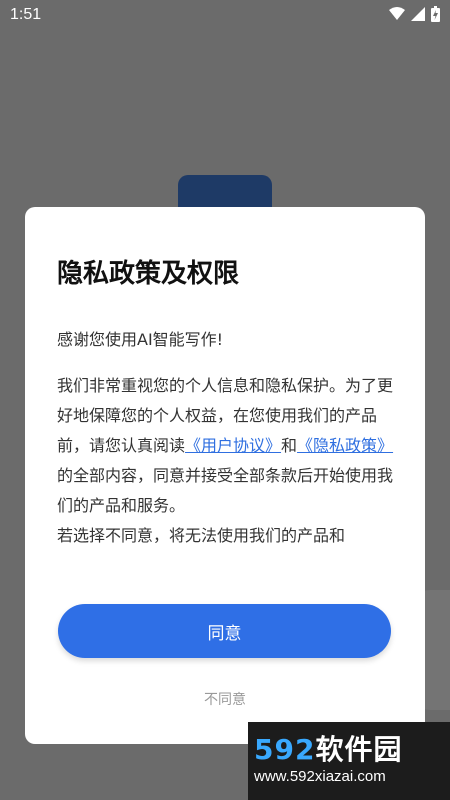 This screenshot has height=800, width=450. What do you see at coordinates (233, 445) in the screenshot?
I see `user-agreement-link: 《用户协议》` at bounding box center [233, 445].